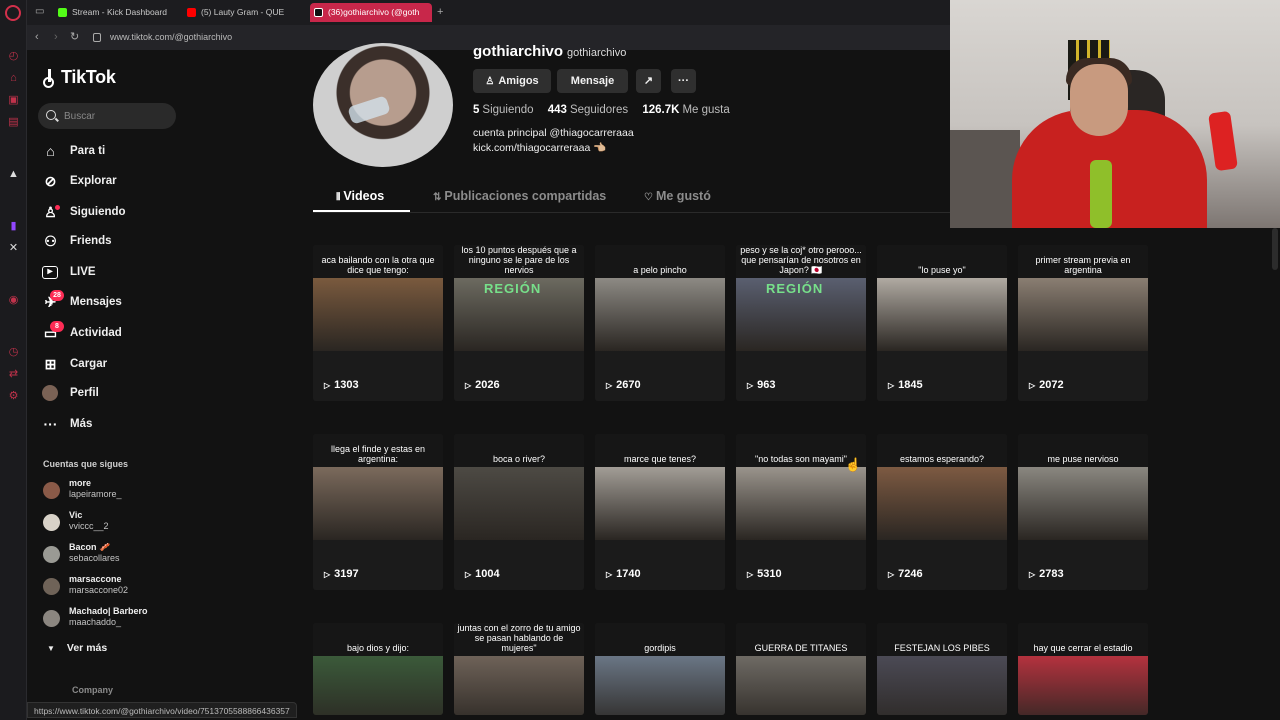  I want to click on search-box, so click(107, 116).